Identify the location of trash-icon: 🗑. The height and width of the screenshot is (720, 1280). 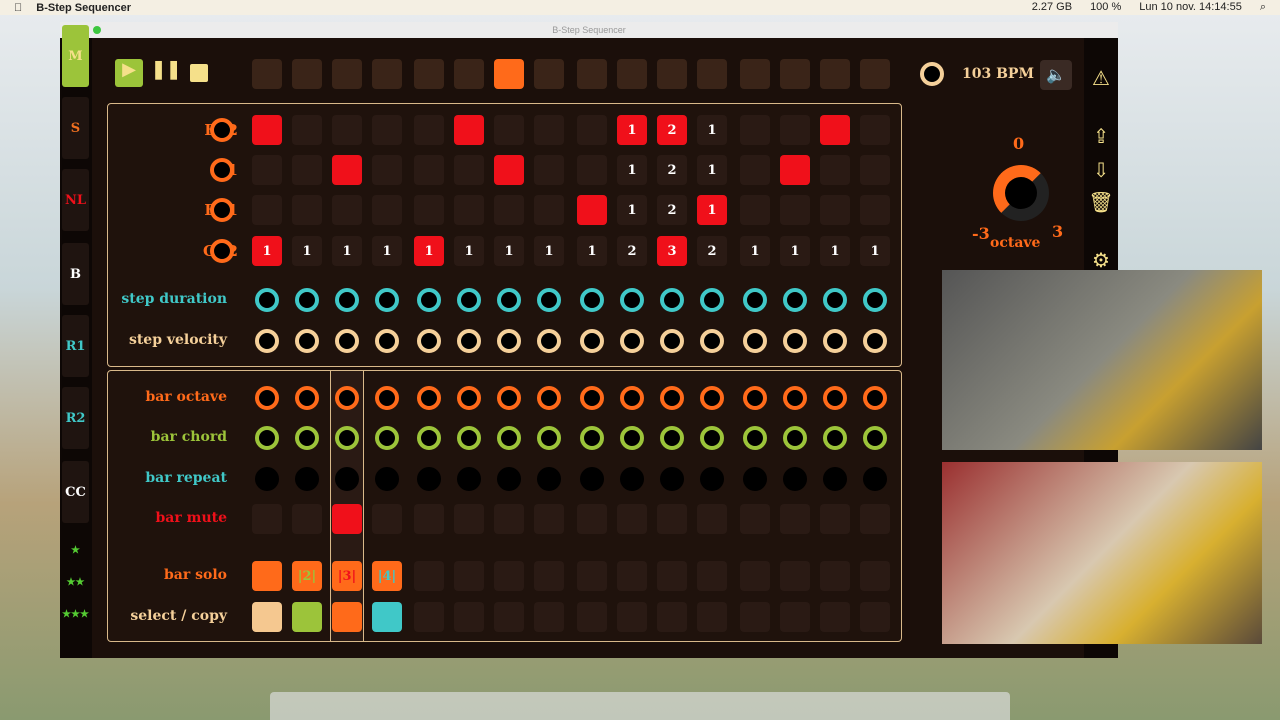
(1101, 202).